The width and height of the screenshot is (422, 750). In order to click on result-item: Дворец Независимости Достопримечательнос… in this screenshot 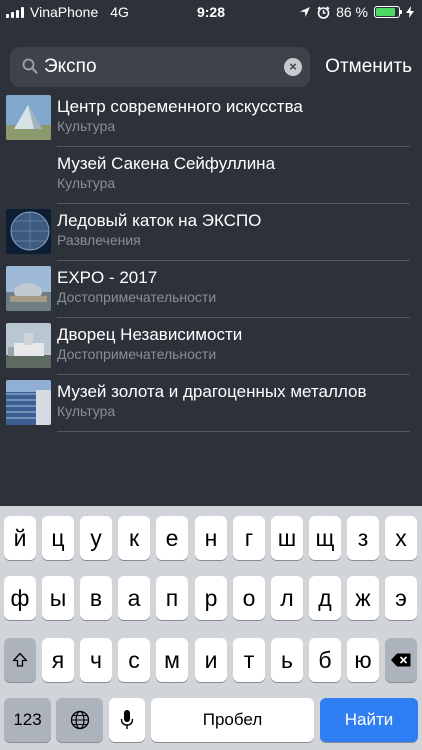, I will do `click(211, 346)`.